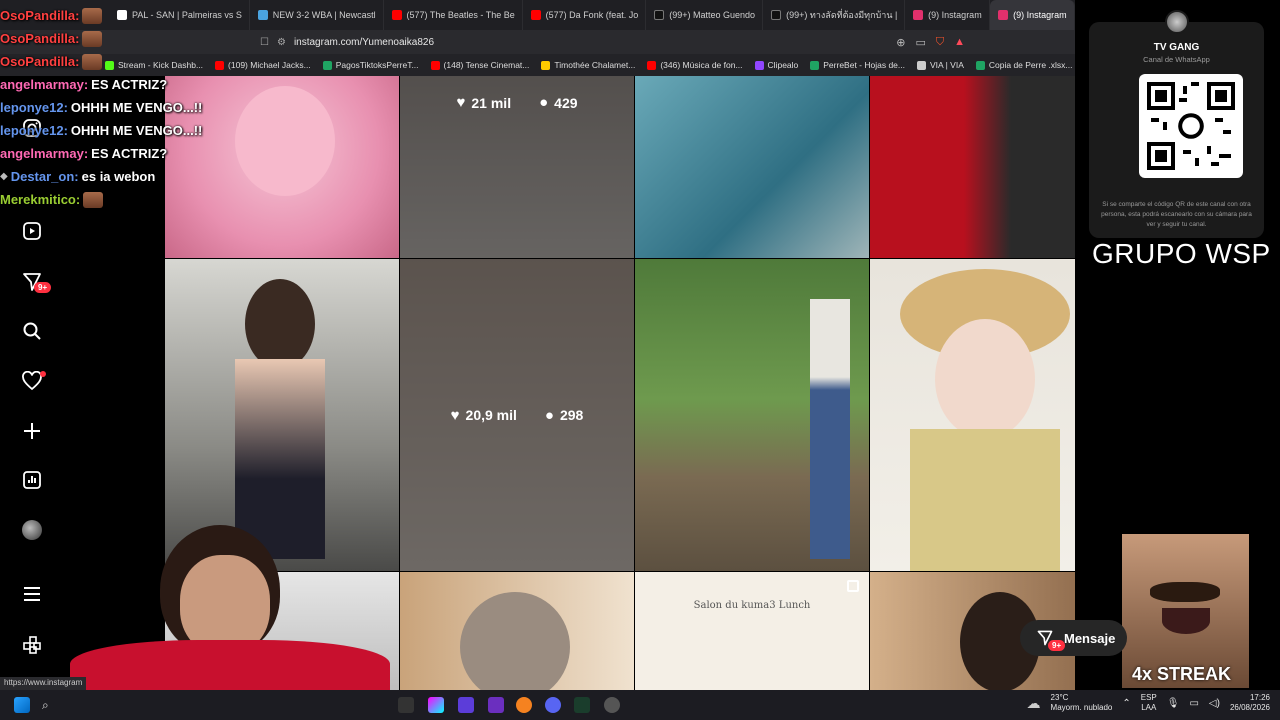  What do you see at coordinates (43, 374) in the screenshot?
I see `notification-dot` at bounding box center [43, 374].